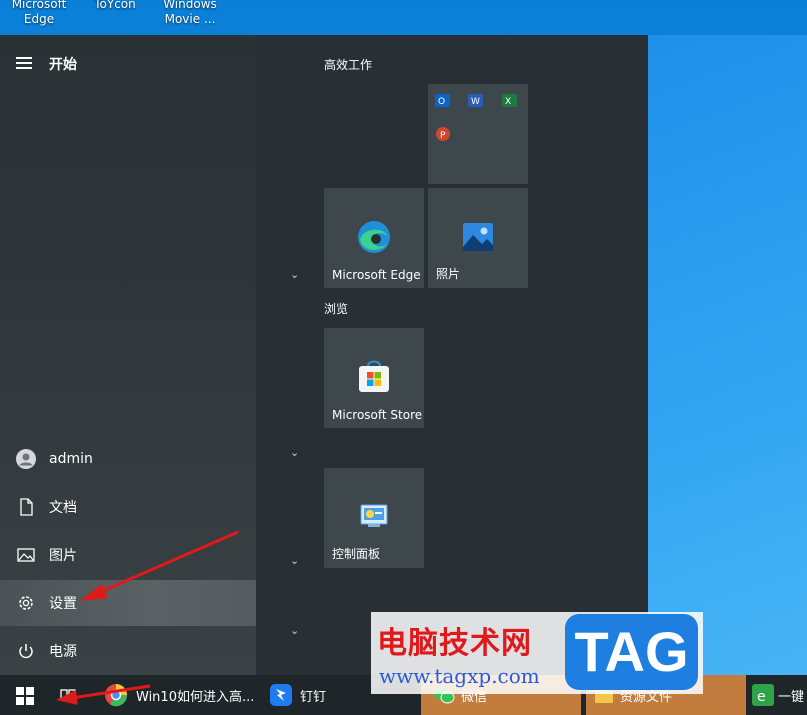  What do you see at coordinates (147, 617) in the screenshot?
I see `annotation-arrows` at bounding box center [147, 617].